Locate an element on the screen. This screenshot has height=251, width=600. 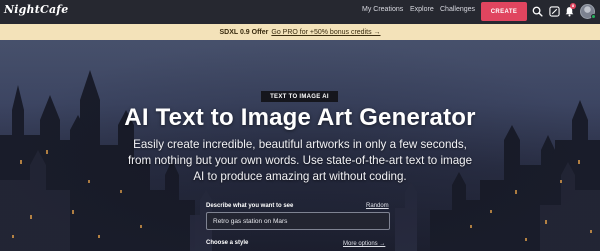
random-prompt-link: Random is located at coordinates (377, 206).